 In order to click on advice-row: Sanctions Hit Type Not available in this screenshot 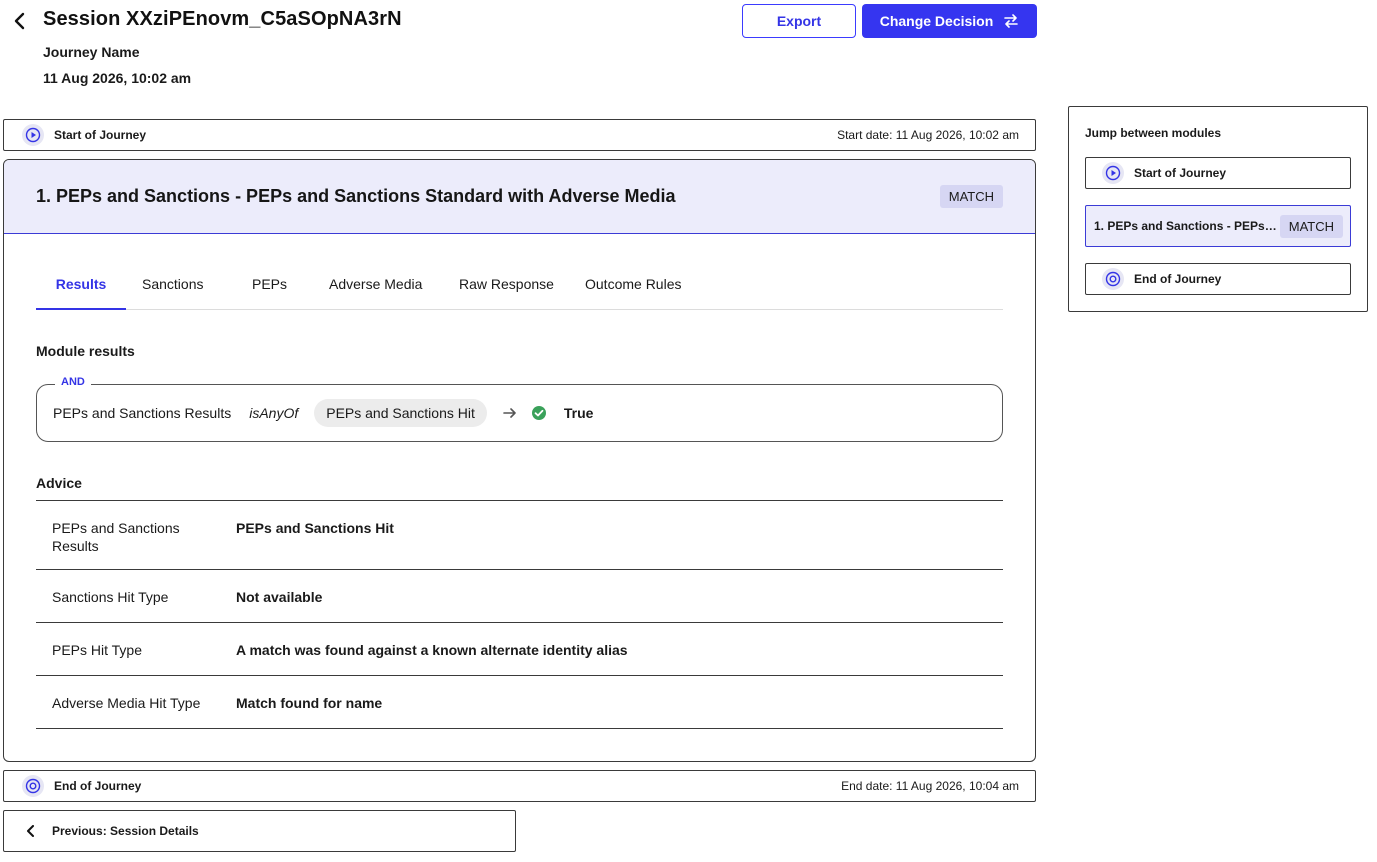, I will do `click(519, 596)`.